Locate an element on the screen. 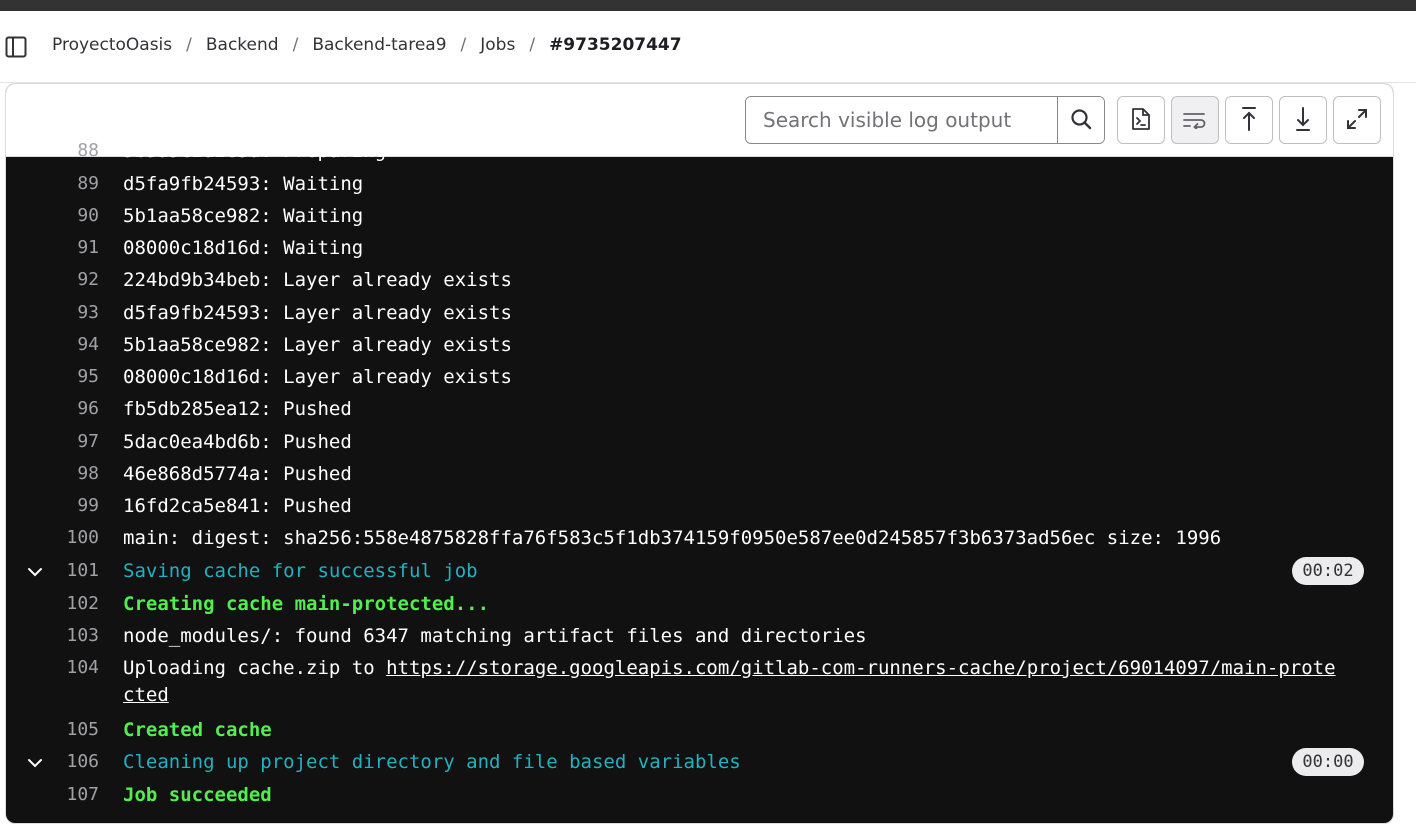 This screenshot has height=828, width=1416. window-top-bar is located at coordinates (708, 5).